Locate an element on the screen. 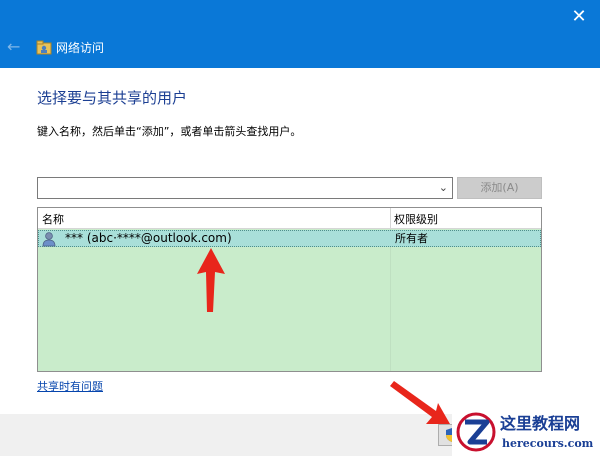 The image size is (600, 456). annotation-arrow-up is located at coordinates (211, 280).